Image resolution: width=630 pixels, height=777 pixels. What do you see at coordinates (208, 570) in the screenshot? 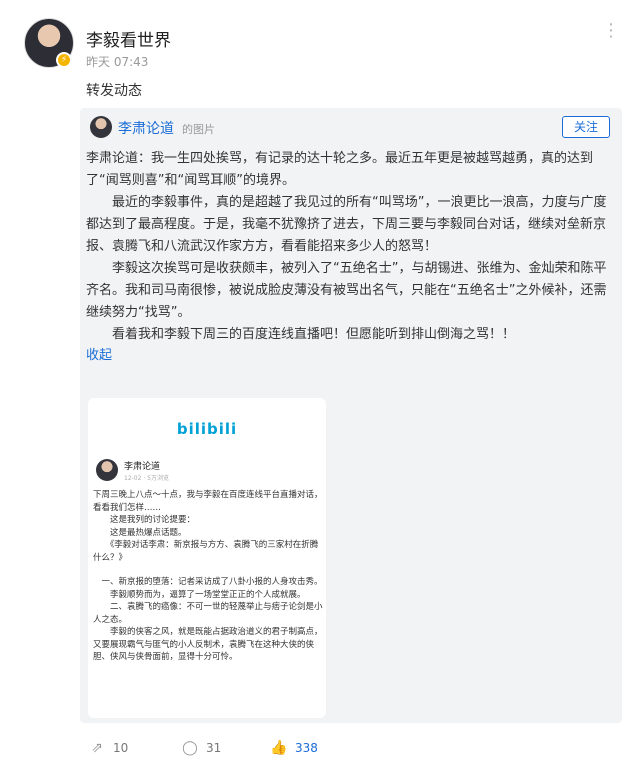
I see `image-line-gap` at bounding box center [208, 570].